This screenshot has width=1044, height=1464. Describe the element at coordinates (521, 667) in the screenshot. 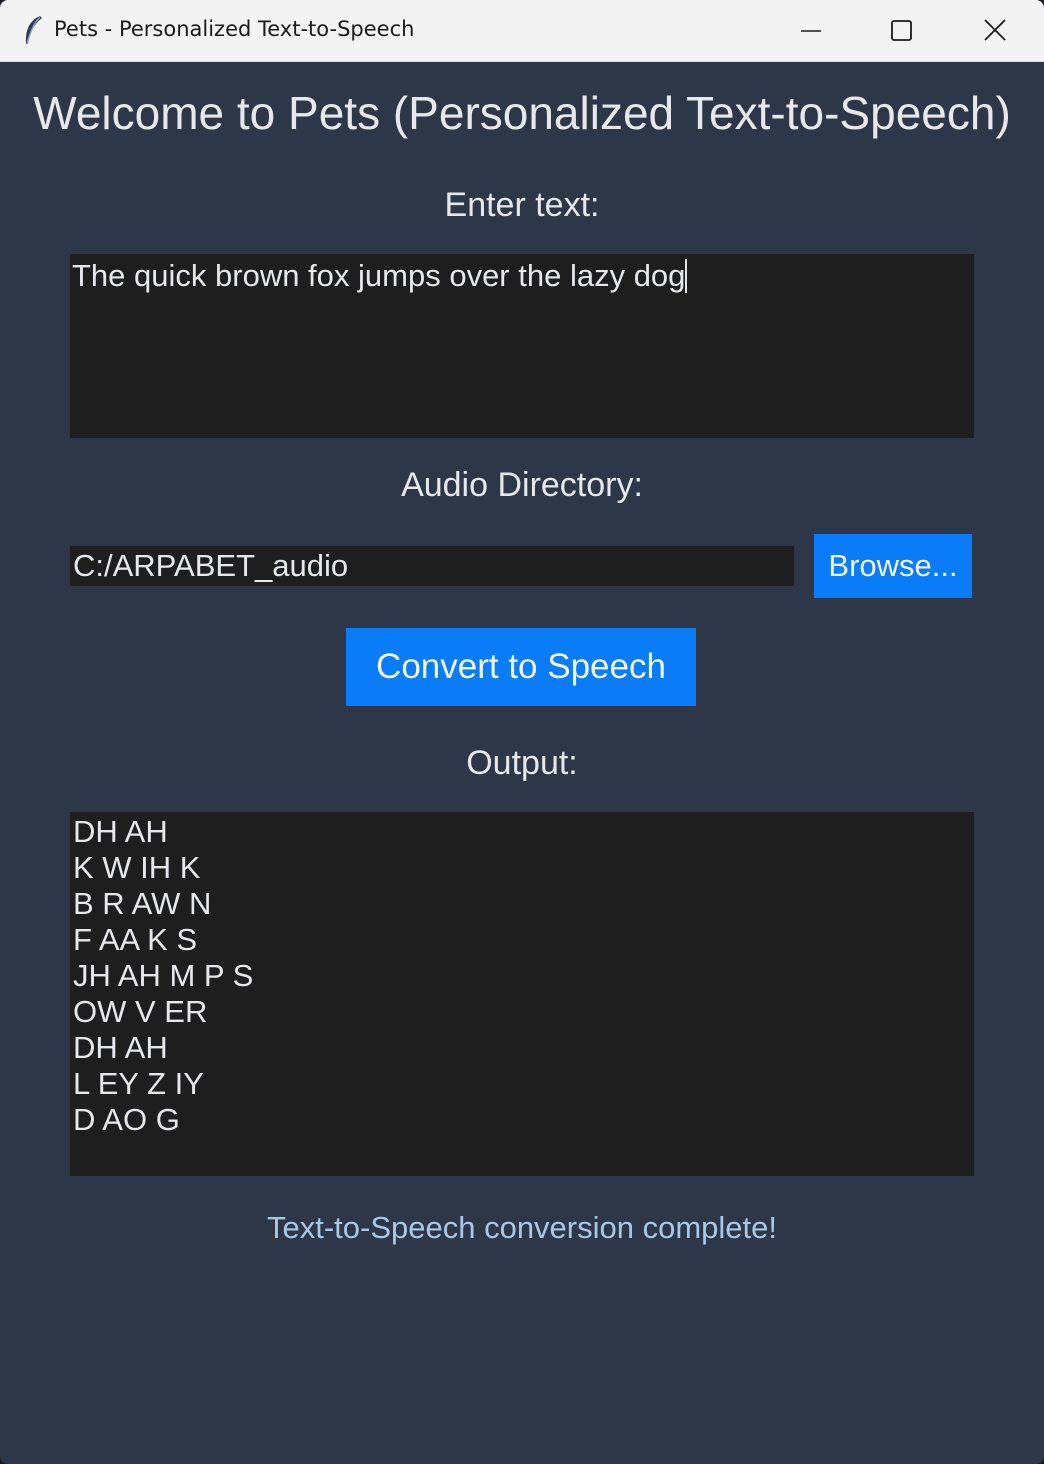

I see `convert-to-speech-button: Convert to Speech` at that location.